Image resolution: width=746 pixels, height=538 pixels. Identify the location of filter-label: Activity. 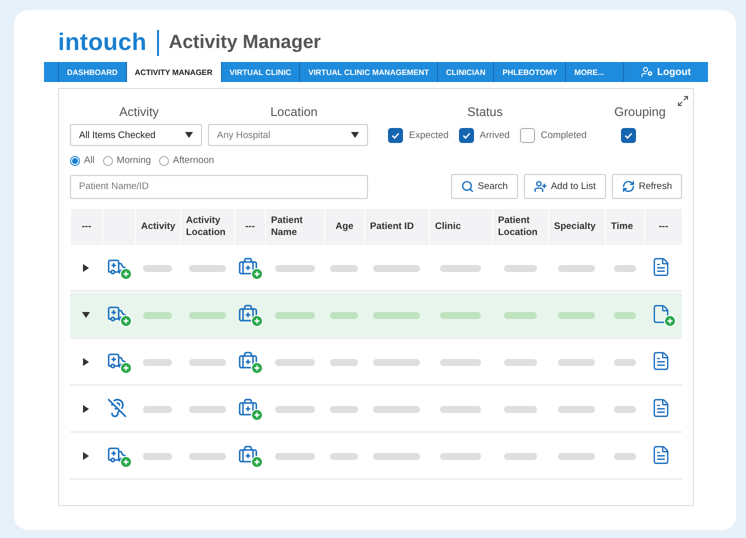
(139, 112).